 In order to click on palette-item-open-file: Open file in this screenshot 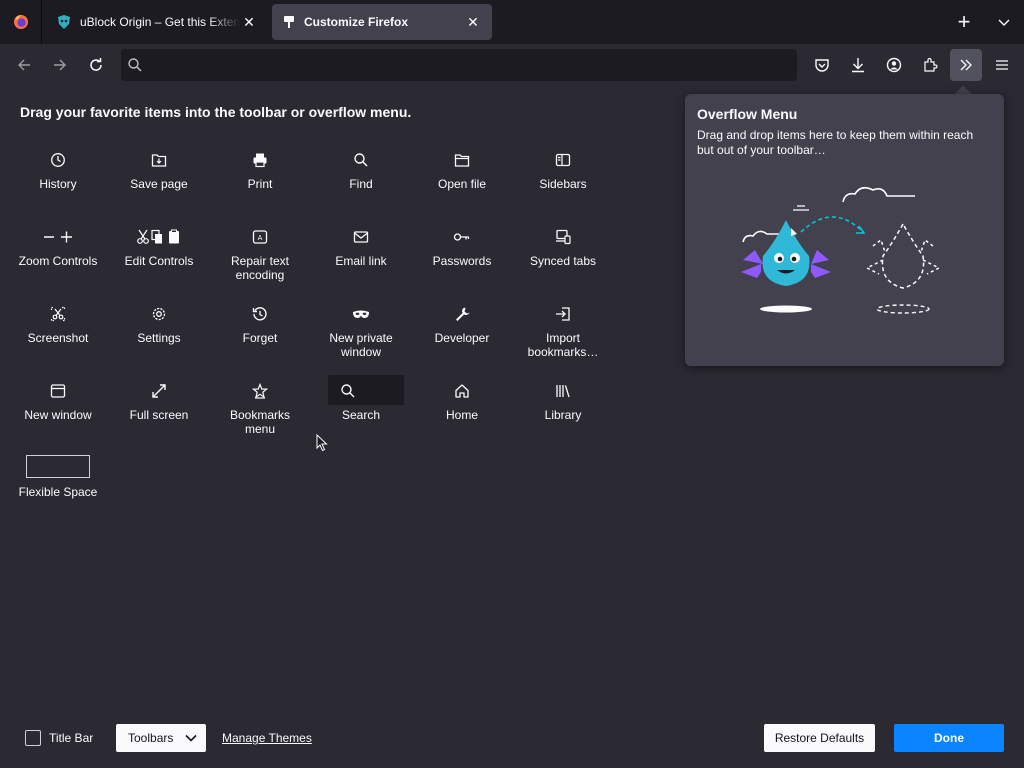, I will do `click(462, 165)`.